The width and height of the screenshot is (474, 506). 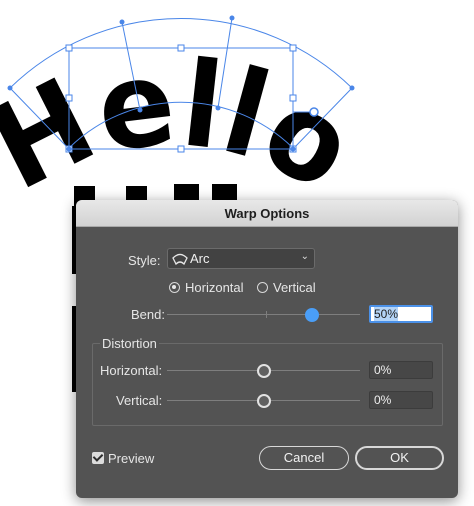 What do you see at coordinates (180, 259) in the screenshot?
I see `arc-warp-icon` at bounding box center [180, 259].